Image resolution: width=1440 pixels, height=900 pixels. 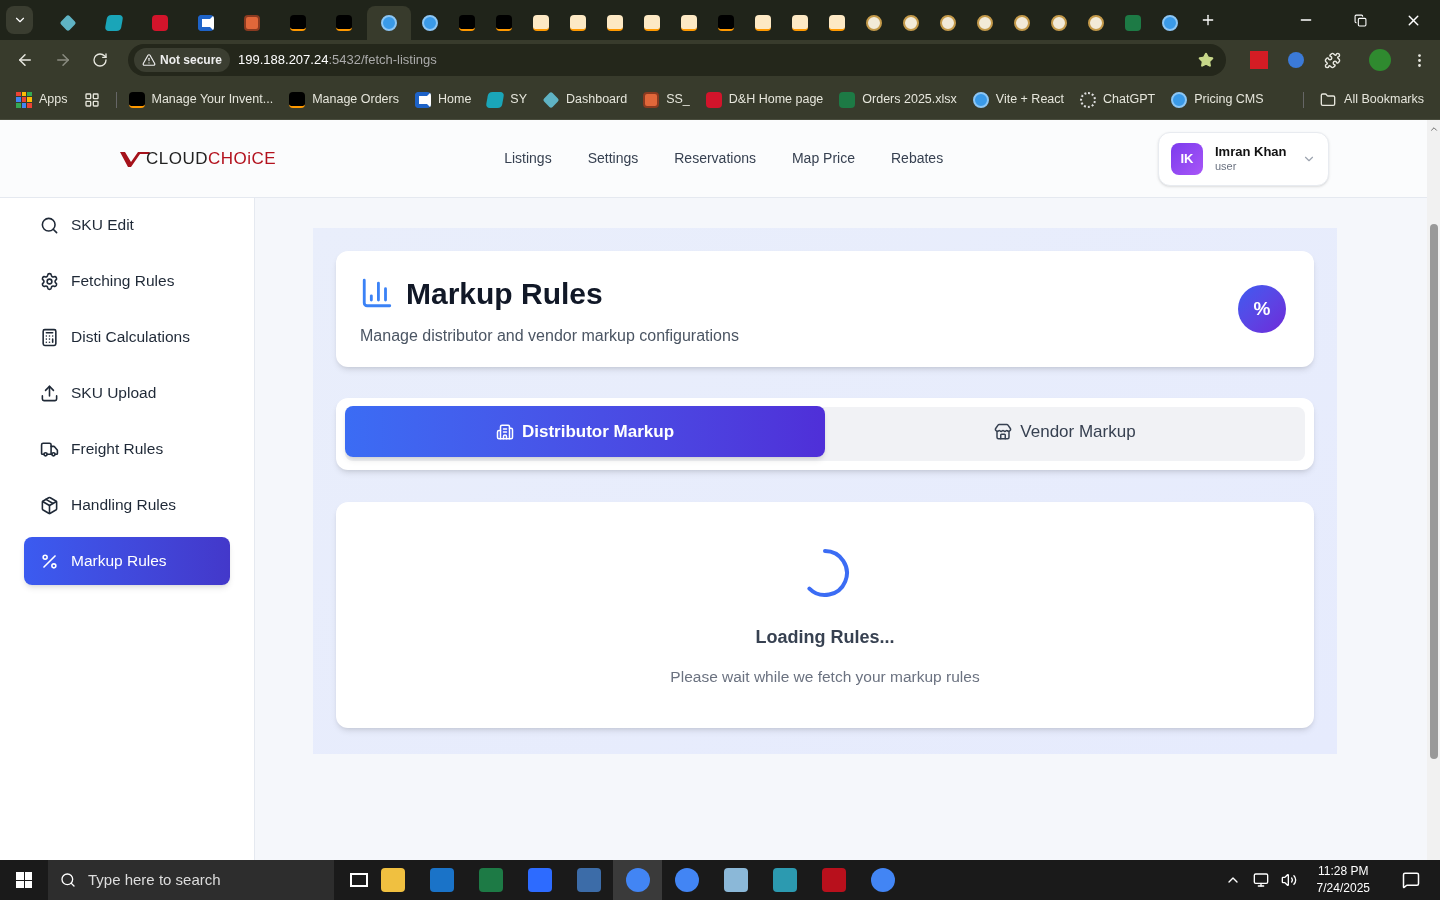 What do you see at coordinates (1217, 99) in the screenshot?
I see `bookmark-link: Pricing CMS` at bounding box center [1217, 99].